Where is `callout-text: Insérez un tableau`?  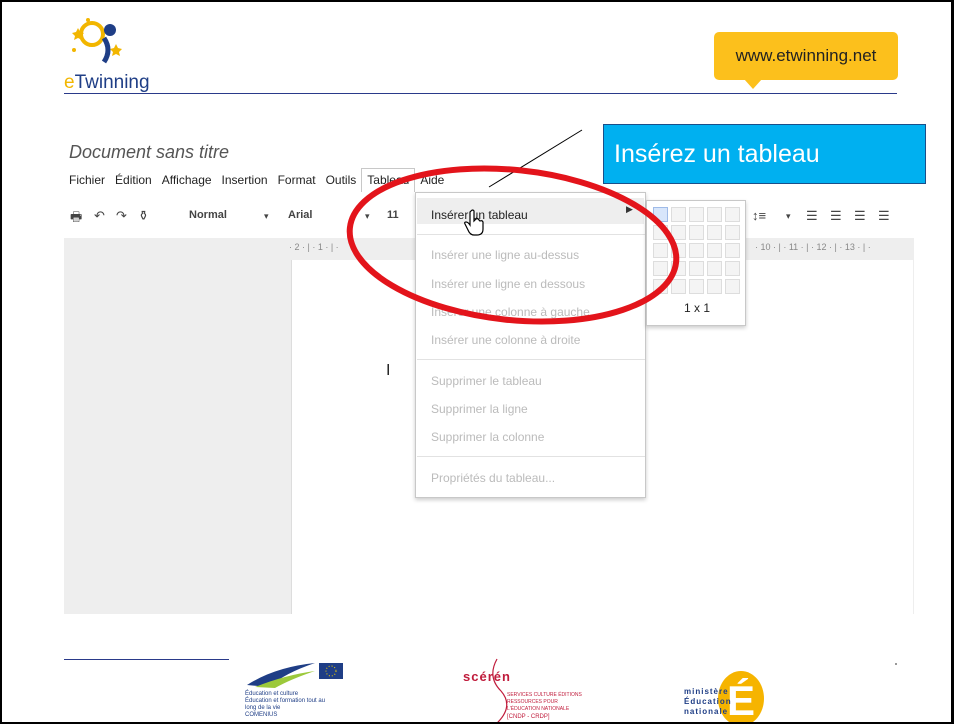 callout-text: Insérez un tableau is located at coordinates (717, 153).